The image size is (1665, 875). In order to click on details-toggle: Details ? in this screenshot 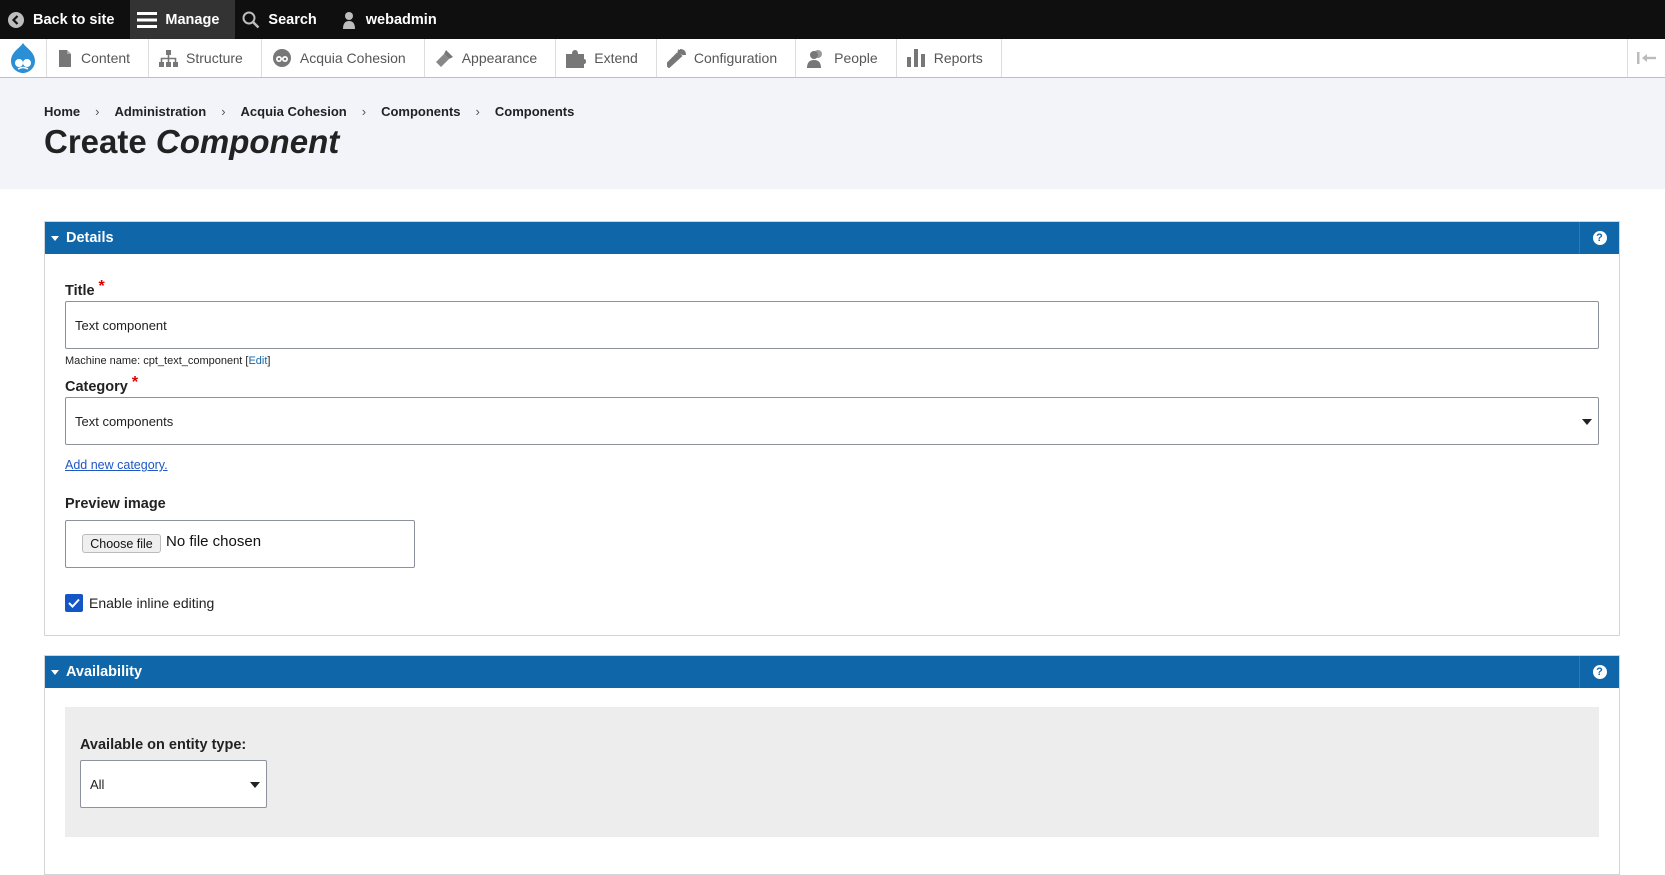, I will do `click(832, 238)`.